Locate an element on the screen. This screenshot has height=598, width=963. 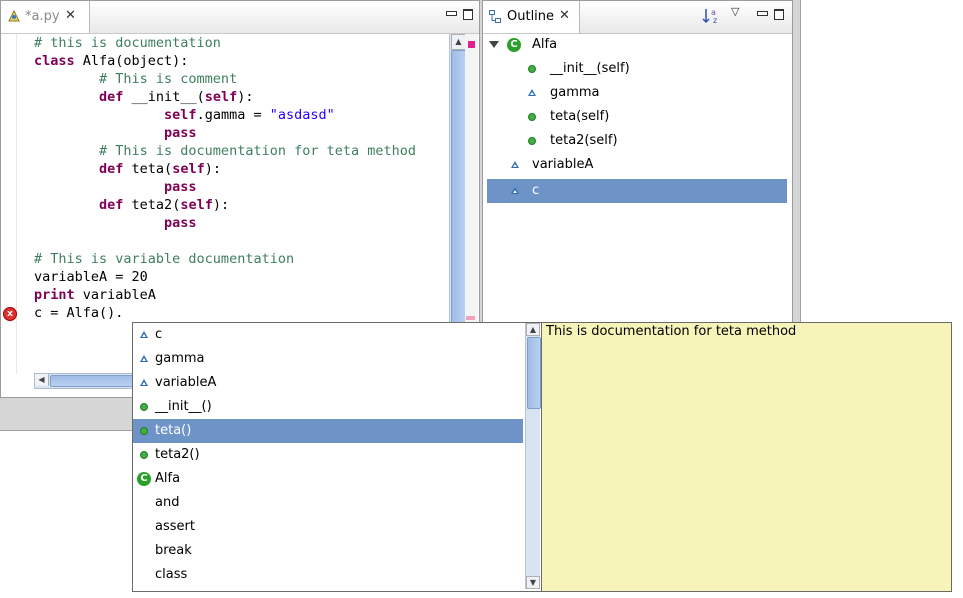
sort-alphabetically-icon: a z is located at coordinates (711, 16).